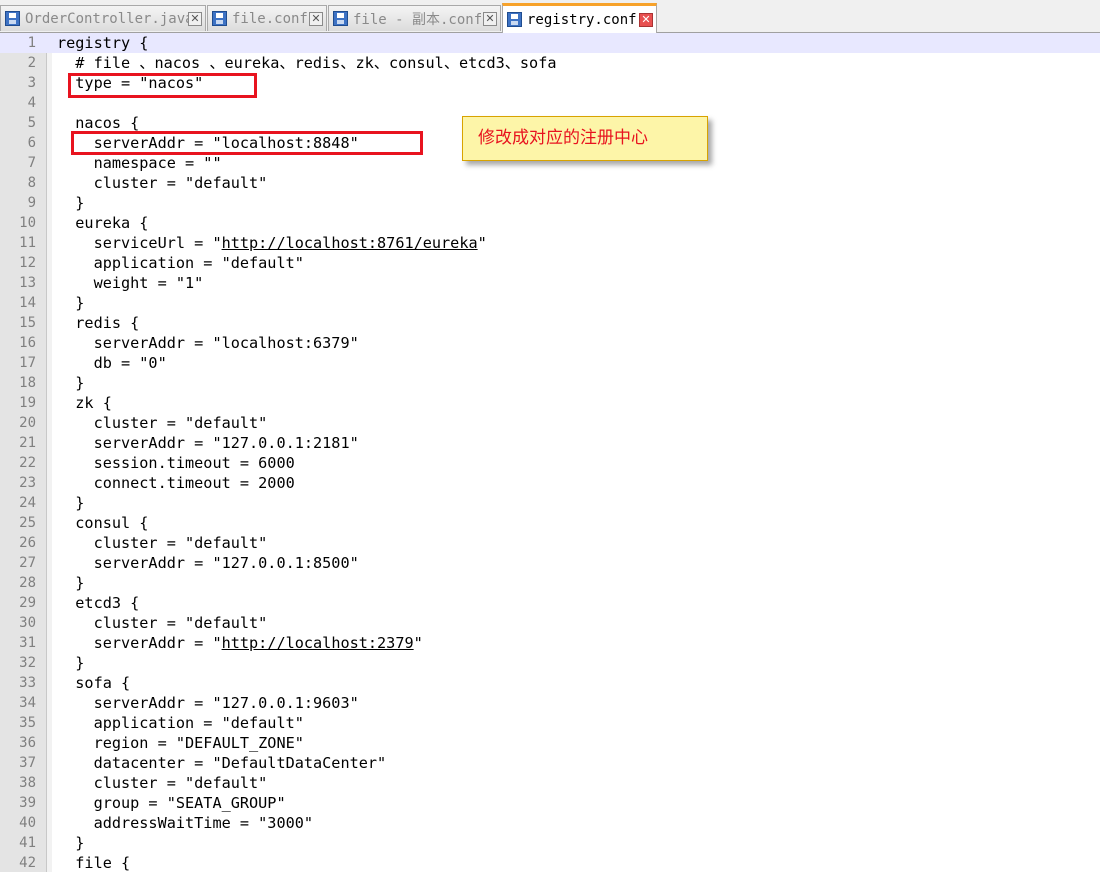  What do you see at coordinates (550, 543) in the screenshot?
I see `code-line: 26 cluster = "default"` at bounding box center [550, 543].